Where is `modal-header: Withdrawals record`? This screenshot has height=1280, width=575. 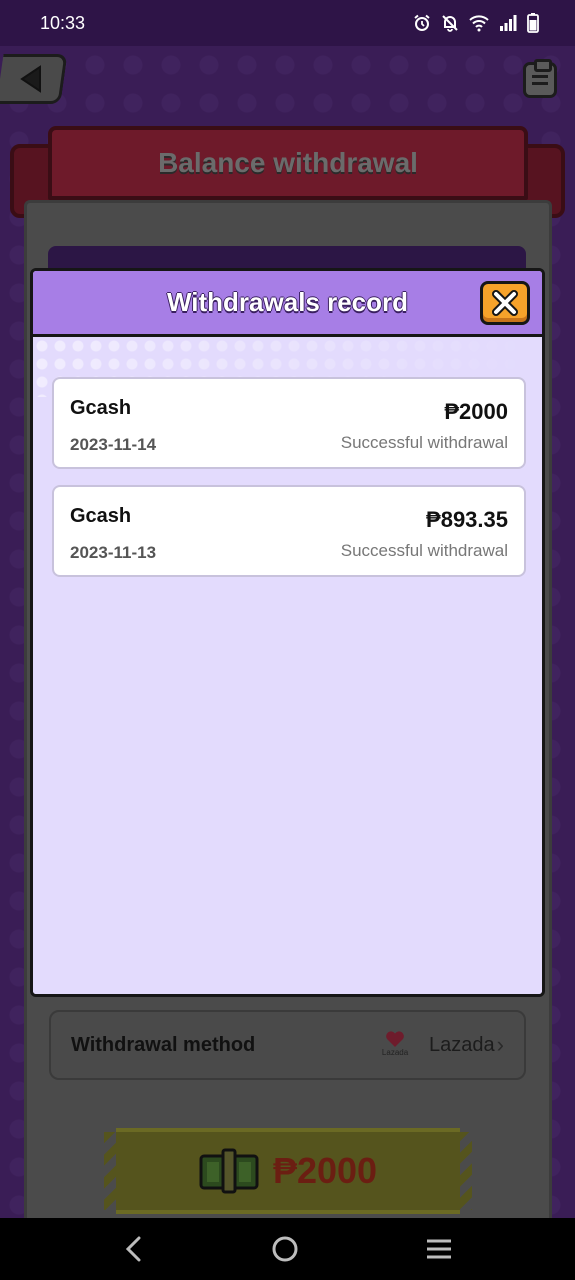 modal-header: Withdrawals record is located at coordinates (287, 304).